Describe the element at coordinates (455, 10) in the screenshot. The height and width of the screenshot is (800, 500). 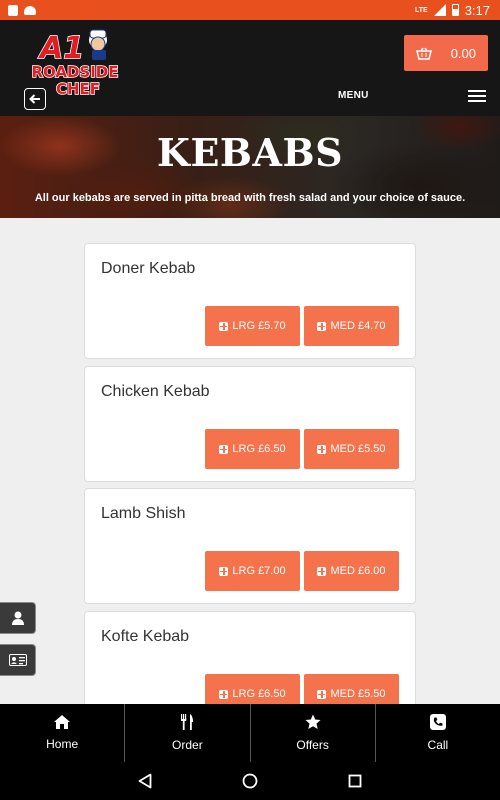
I see `battery-icon` at that location.